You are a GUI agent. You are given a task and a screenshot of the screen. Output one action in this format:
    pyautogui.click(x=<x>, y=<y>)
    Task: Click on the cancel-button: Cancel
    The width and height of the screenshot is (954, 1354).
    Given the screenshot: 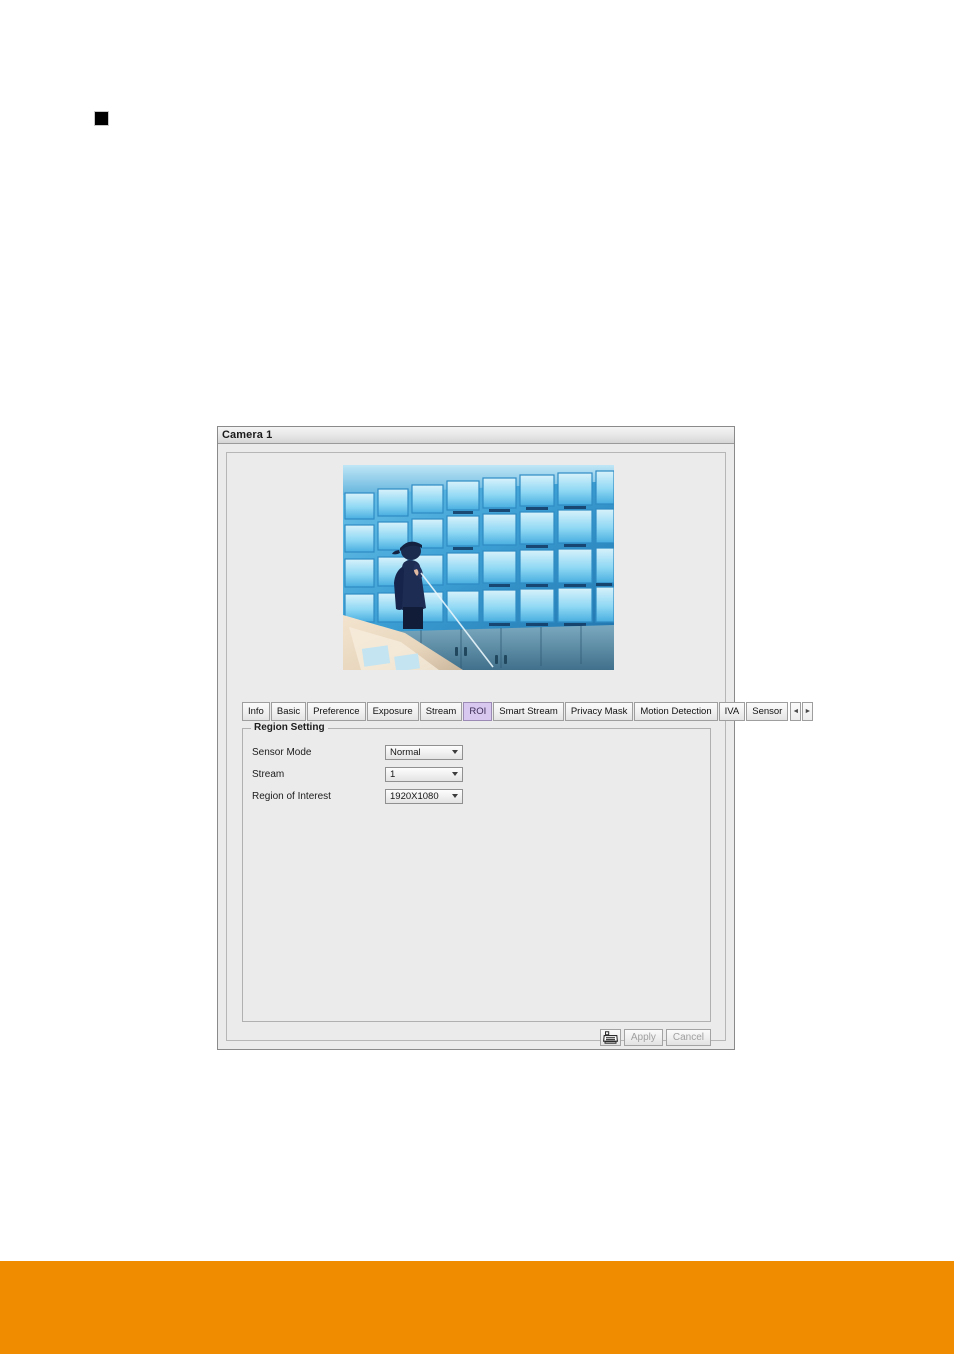 What is the action you would take?
    pyautogui.click(x=688, y=1037)
    